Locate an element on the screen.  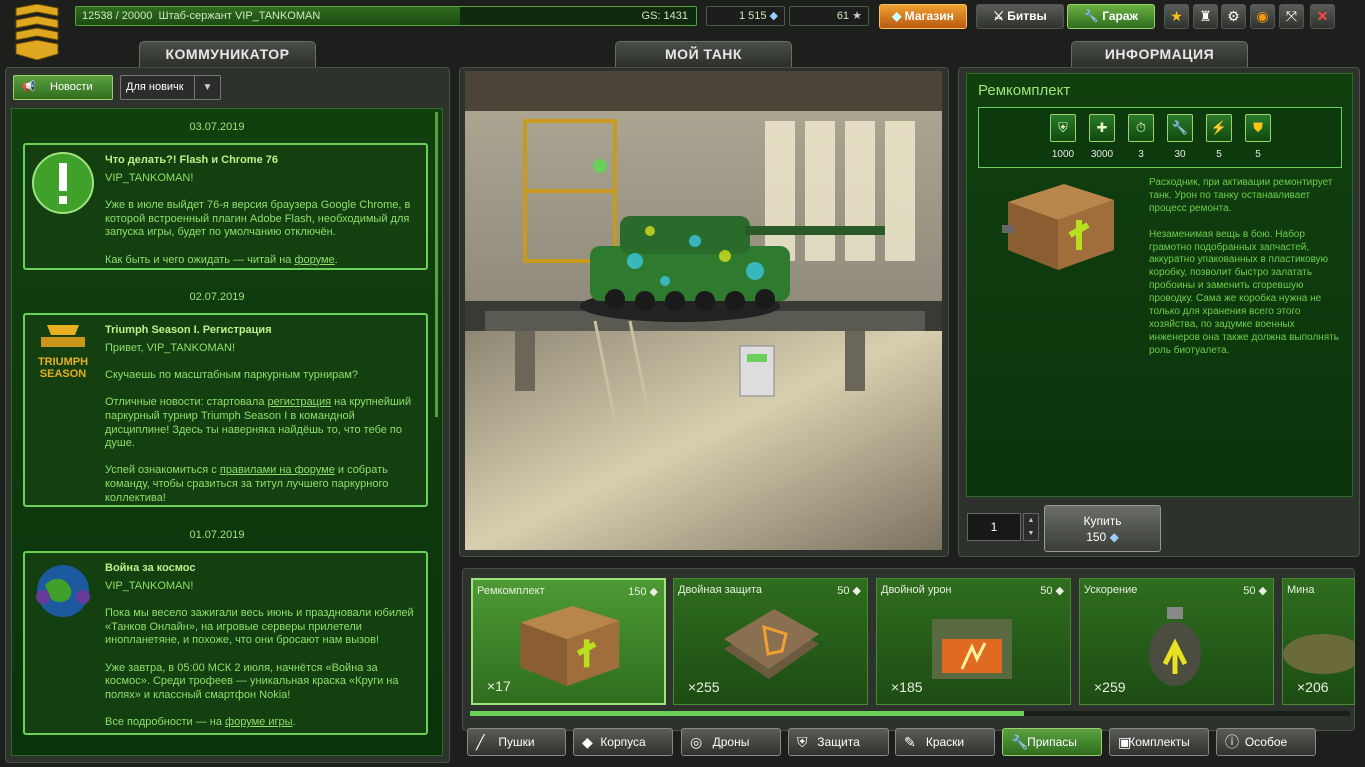
stars-counter: 61 ★ is located at coordinates (829, 16).